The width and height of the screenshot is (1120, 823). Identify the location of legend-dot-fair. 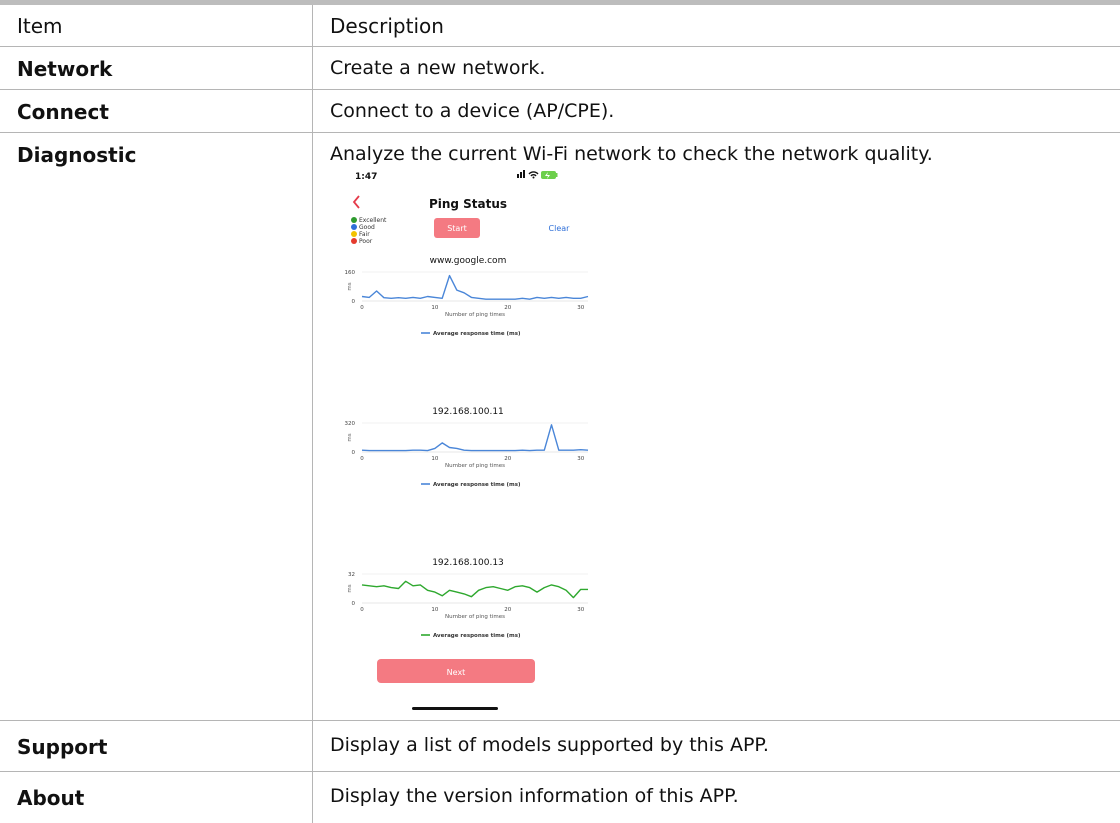
(354, 234).